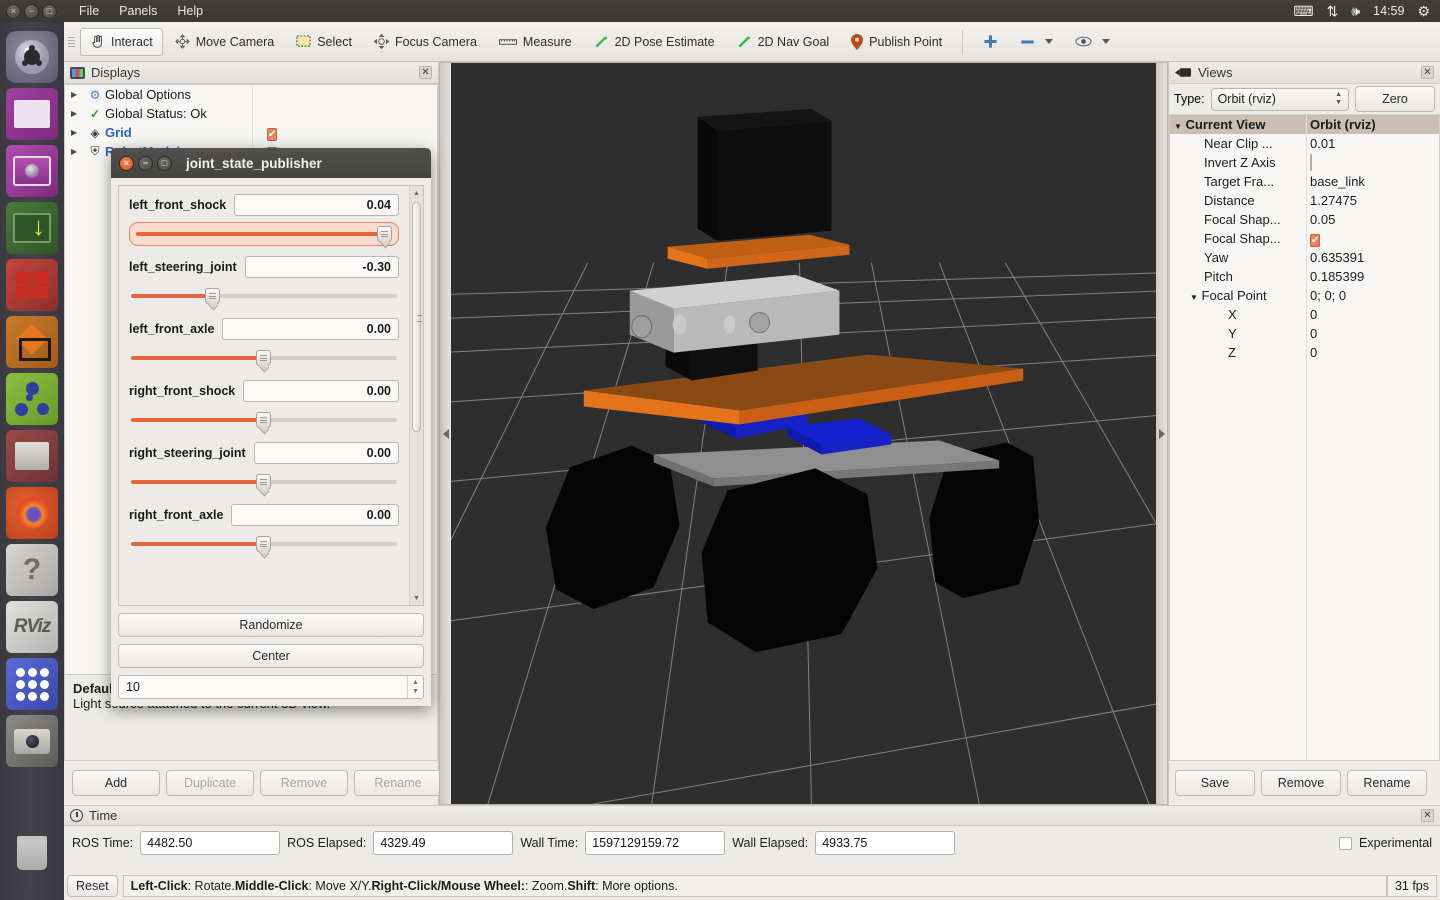 The height and width of the screenshot is (900, 1440). What do you see at coordinates (1304, 238) in the screenshot?
I see `views-row-focal-shape-fixed-size: Focal Shap... ✔` at bounding box center [1304, 238].